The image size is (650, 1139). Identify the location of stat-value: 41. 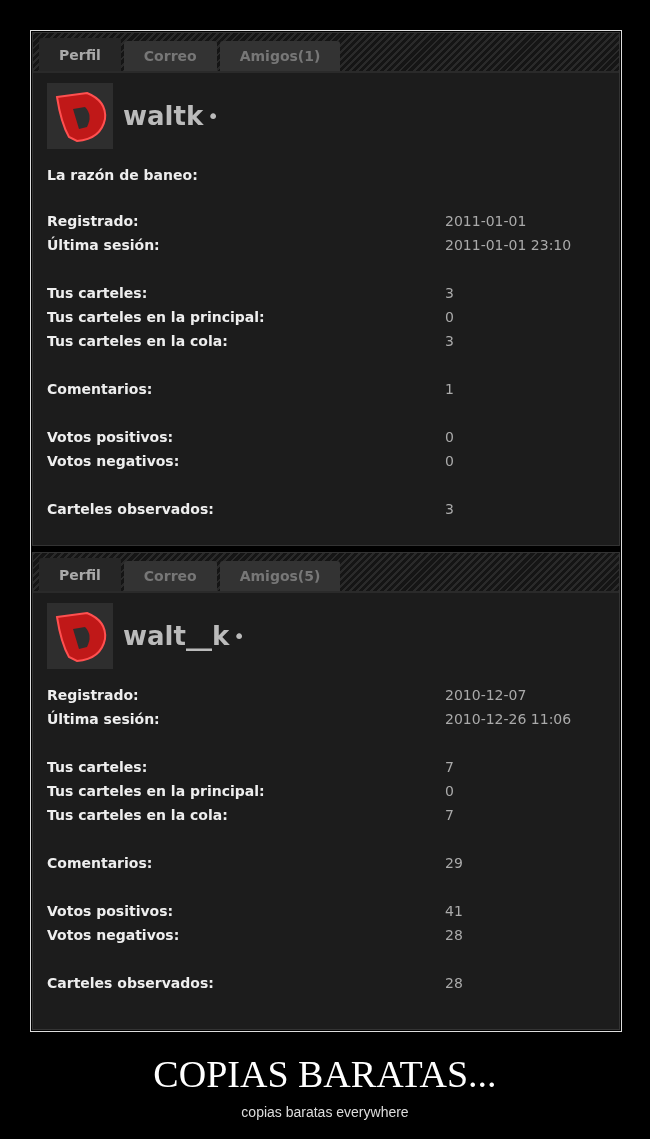
(454, 911).